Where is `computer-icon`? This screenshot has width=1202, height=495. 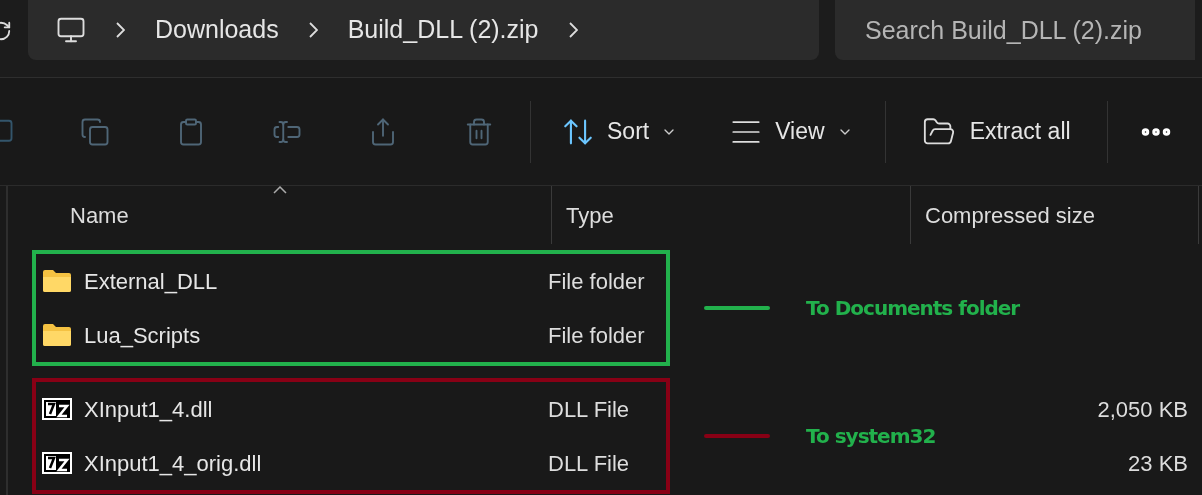 computer-icon is located at coordinates (71, 30).